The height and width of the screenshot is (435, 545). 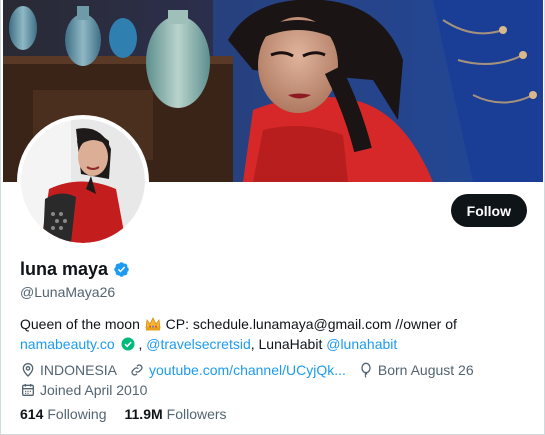 I want to click on birthday-text: Born August 26, so click(x=425, y=370).